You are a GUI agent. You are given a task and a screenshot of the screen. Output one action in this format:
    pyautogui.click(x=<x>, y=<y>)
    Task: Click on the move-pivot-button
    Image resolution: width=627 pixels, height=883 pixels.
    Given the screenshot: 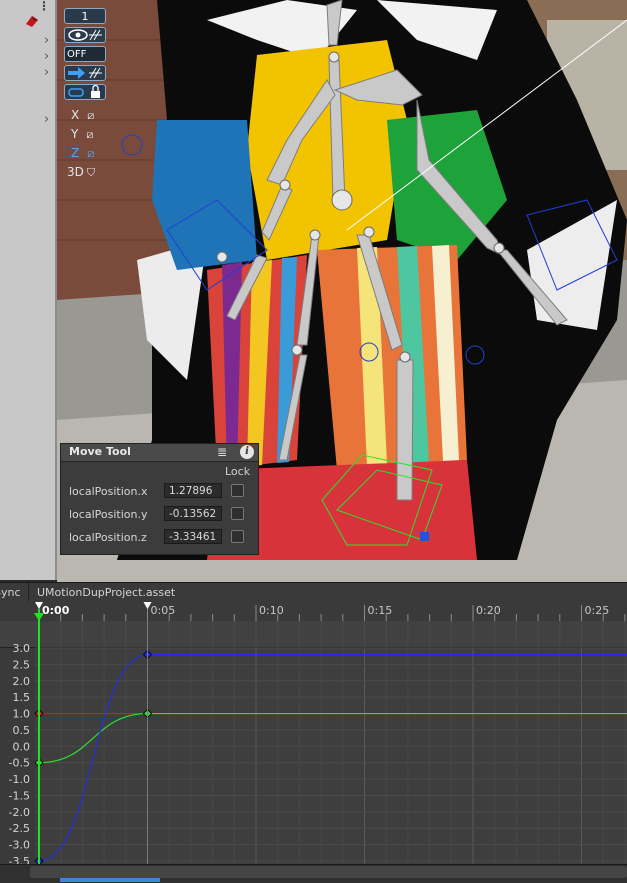 What is the action you would take?
    pyautogui.click(x=85, y=73)
    